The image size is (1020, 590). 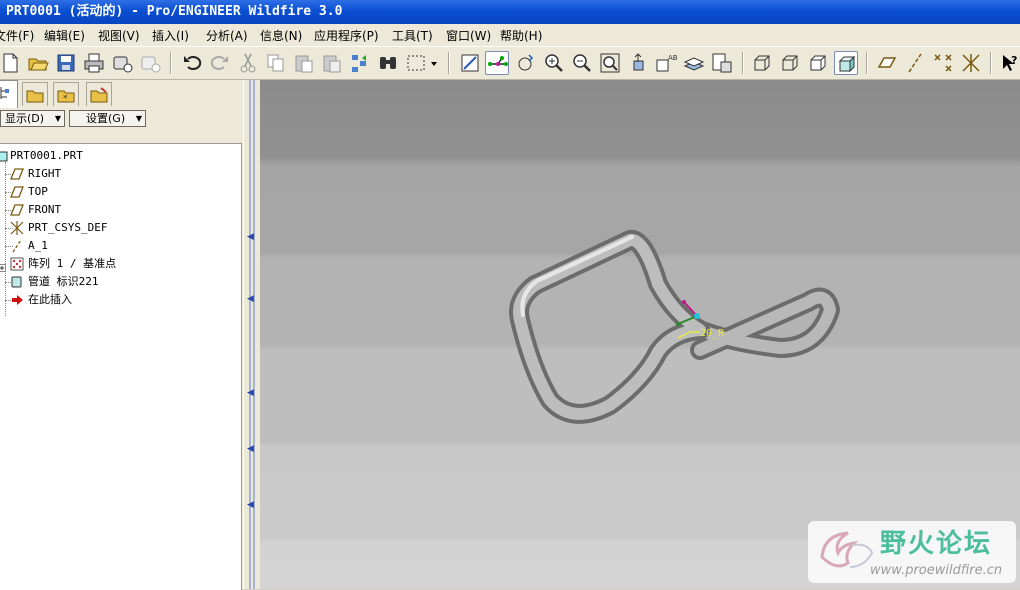 What do you see at coordinates (38, 245) in the screenshot?
I see `tree-item-label: A_1` at bounding box center [38, 245].